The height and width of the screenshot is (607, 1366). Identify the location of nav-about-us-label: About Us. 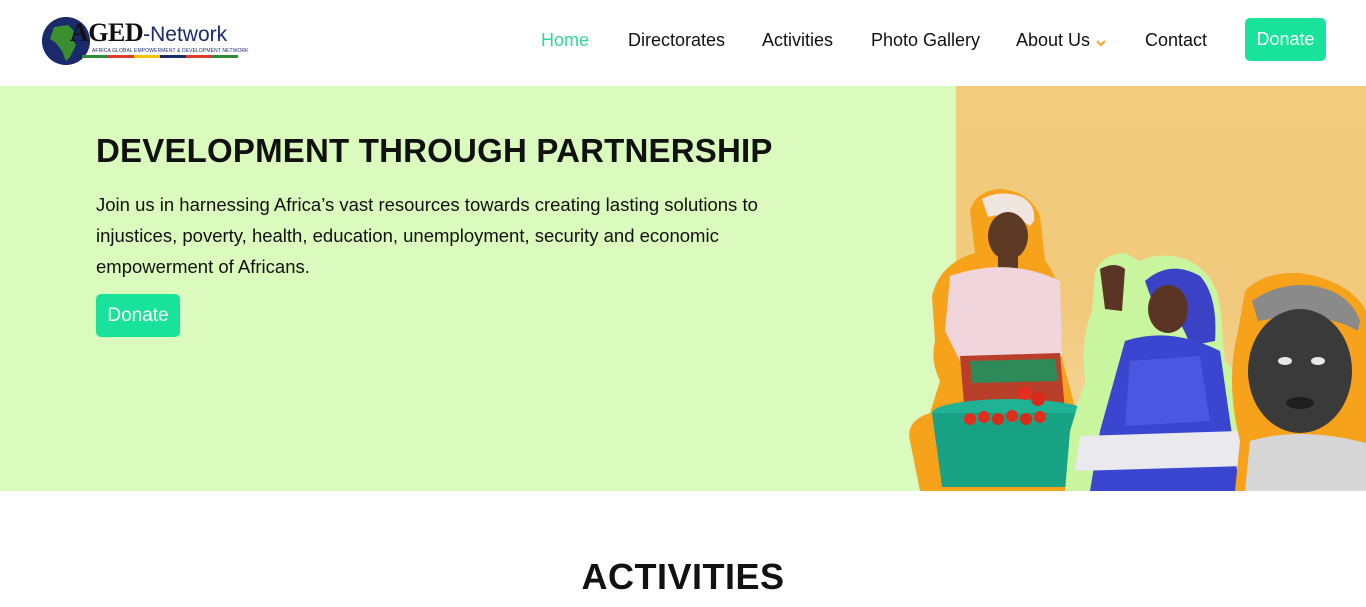
(1053, 40).